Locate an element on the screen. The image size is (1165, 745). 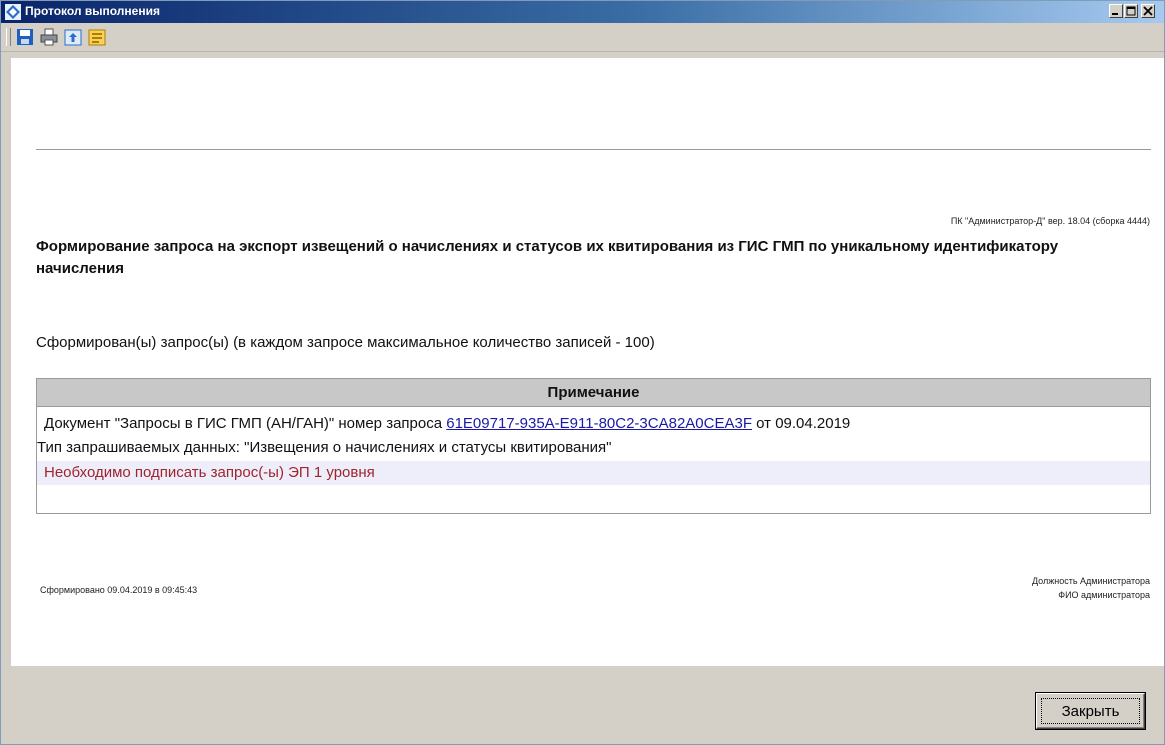
settings-icon is located at coordinates (97, 37).